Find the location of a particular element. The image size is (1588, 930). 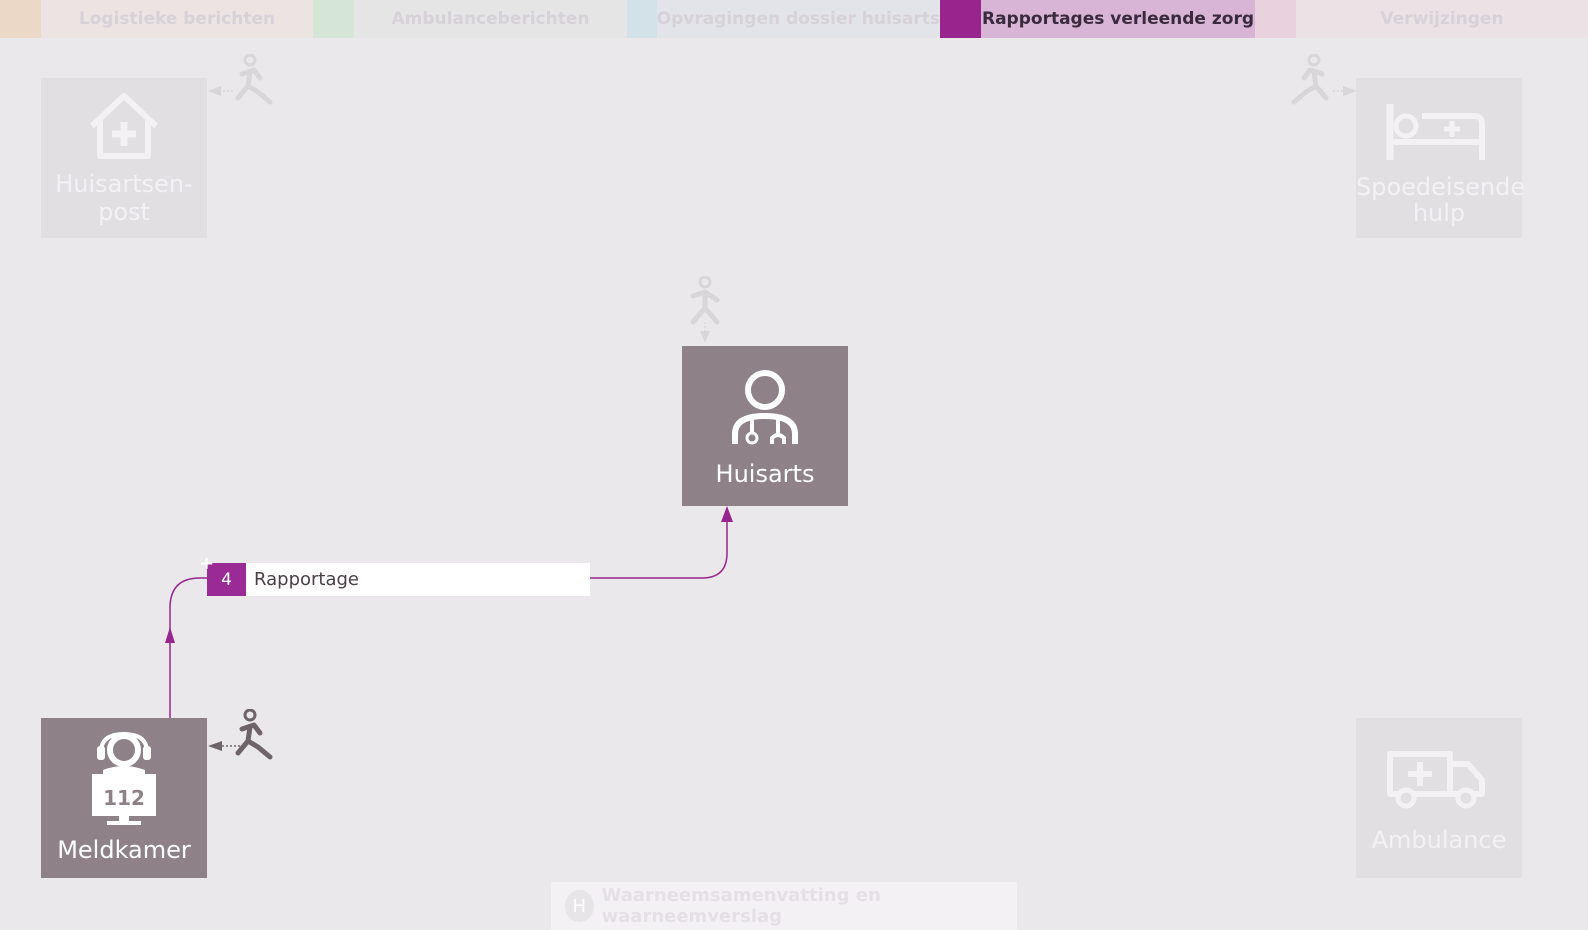

node-spoedeisende-hulp: Spoedeisende hulp is located at coordinates (1441, 158).